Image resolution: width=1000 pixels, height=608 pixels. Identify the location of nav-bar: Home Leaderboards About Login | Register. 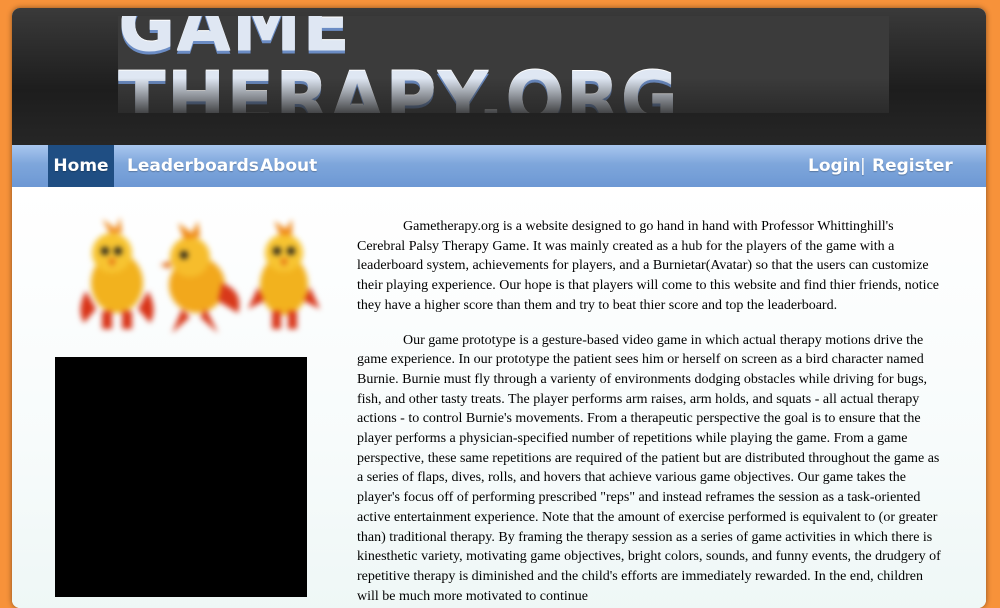
(499, 166).